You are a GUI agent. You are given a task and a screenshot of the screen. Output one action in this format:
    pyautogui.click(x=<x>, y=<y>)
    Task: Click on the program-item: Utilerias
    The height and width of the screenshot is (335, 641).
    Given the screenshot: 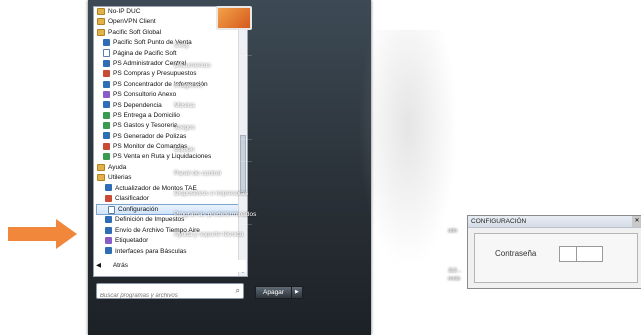 What is the action you would take?
    pyautogui.click(x=170, y=178)
    